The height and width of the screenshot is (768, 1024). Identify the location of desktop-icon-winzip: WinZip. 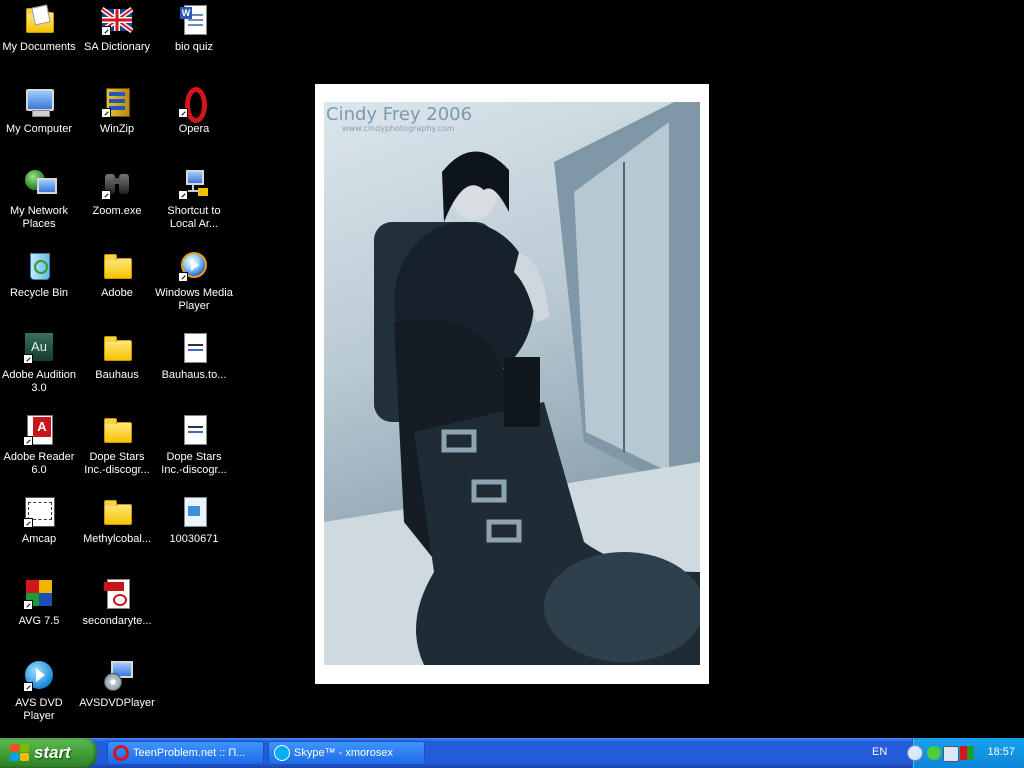
(117, 110).